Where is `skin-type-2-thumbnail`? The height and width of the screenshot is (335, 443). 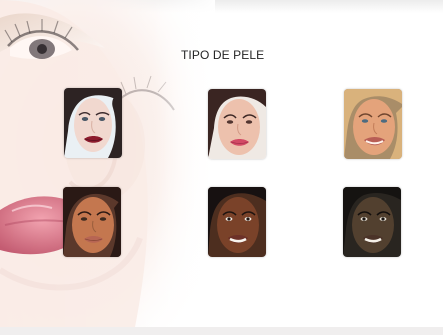
skin-type-2-thumbnail is located at coordinates (237, 124).